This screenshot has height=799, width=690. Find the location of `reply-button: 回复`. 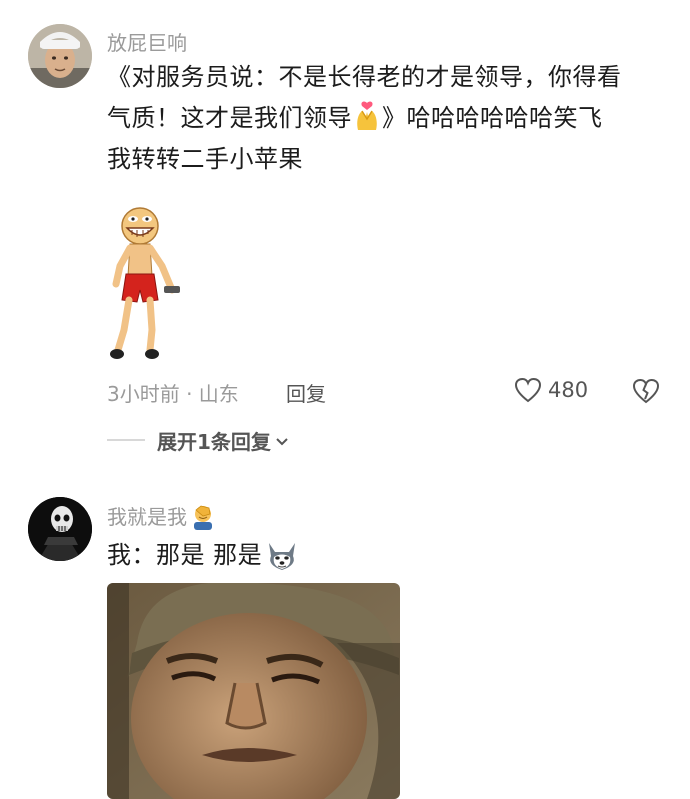

reply-button: 回复 is located at coordinates (306, 392).